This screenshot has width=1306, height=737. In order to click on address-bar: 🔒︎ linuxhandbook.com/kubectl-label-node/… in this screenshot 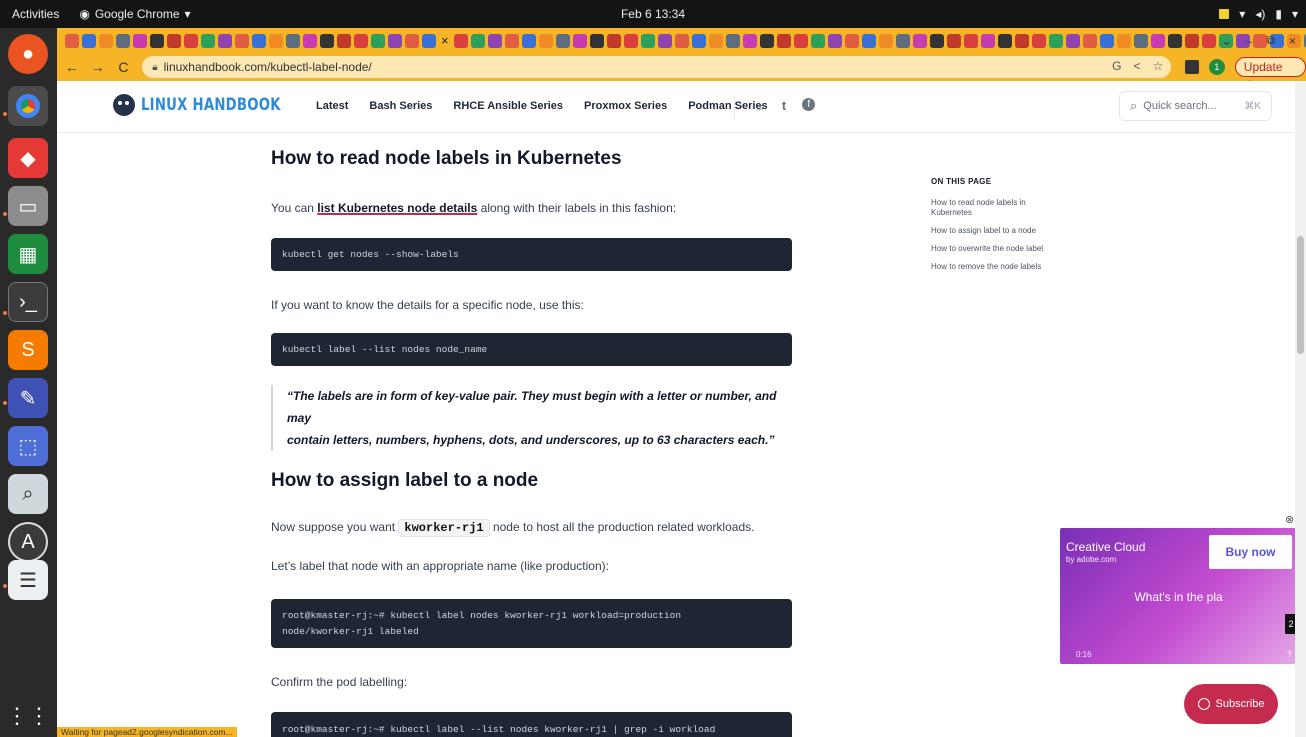, I will do `click(657, 67)`.